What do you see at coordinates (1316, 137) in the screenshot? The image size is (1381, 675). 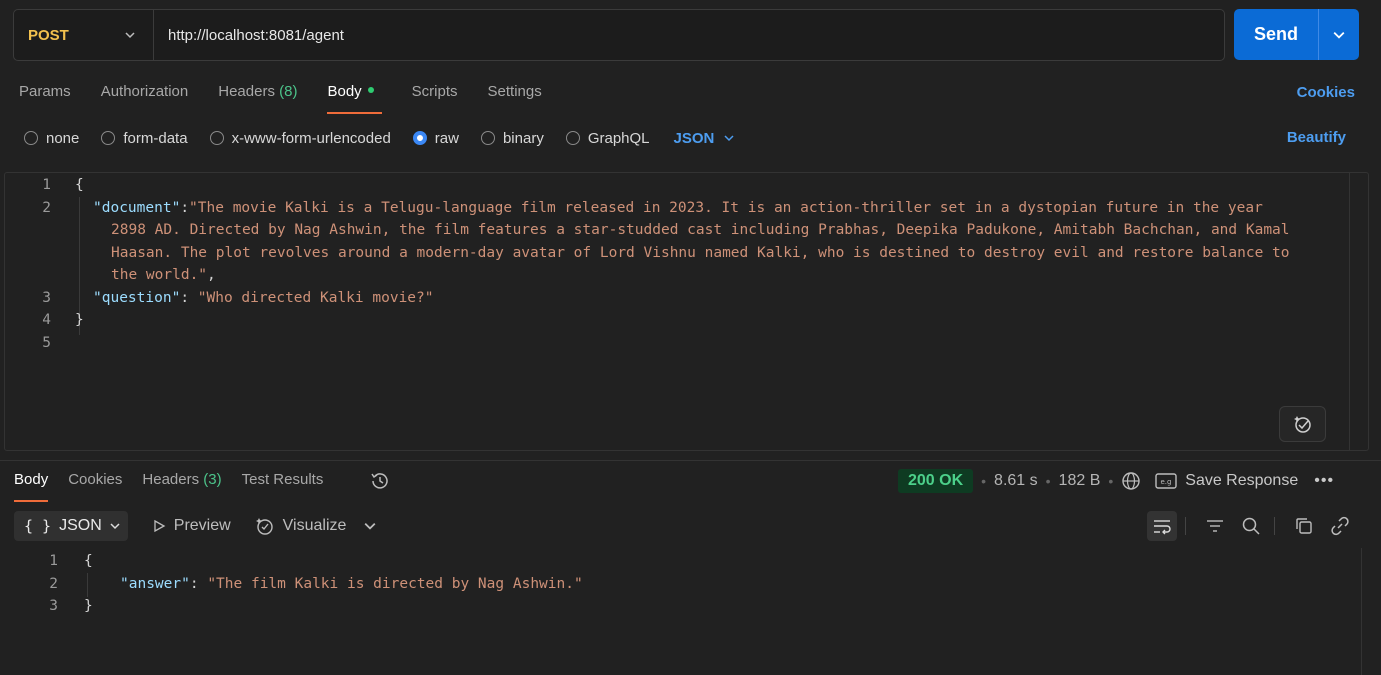 I see `beautify-button: Beautify` at bounding box center [1316, 137].